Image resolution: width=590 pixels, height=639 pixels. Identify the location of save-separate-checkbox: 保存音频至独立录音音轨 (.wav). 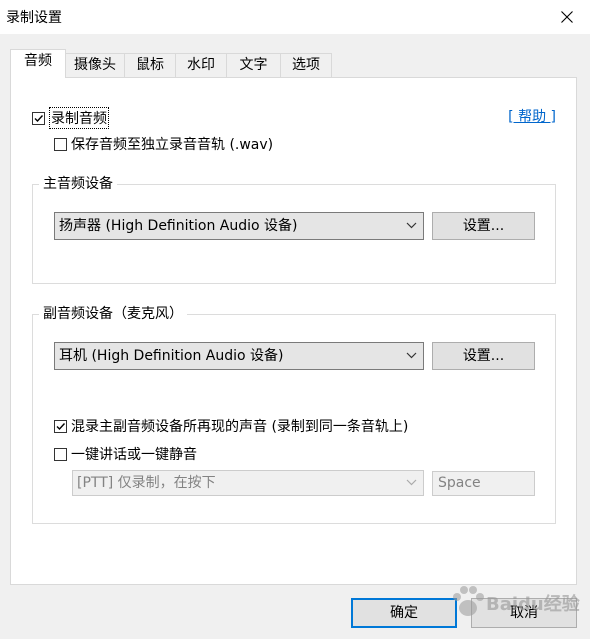
(163, 144).